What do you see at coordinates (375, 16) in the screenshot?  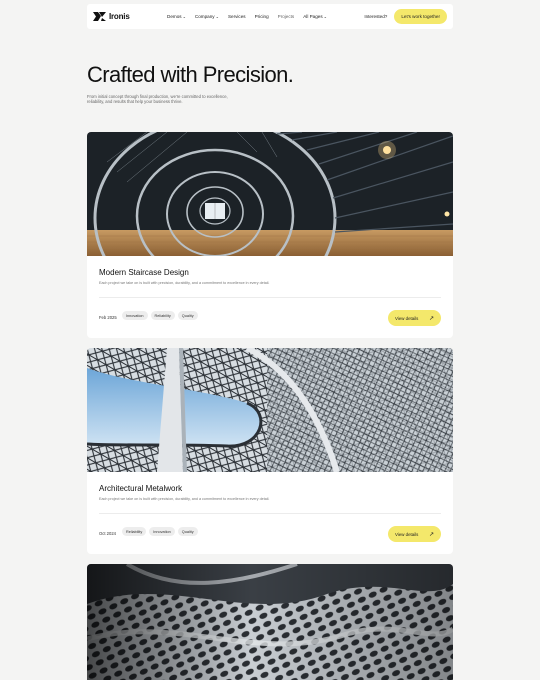 I see `interested-link: Interested?` at bounding box center [375, 16].